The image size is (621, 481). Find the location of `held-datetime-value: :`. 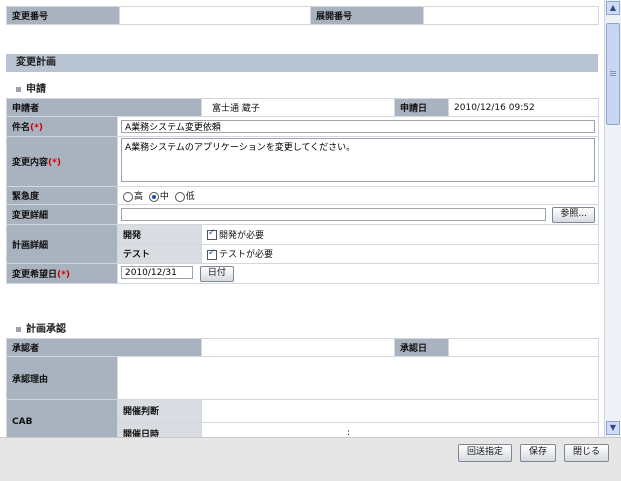

held-datetime-value: : is located at coordinates (400, 429).